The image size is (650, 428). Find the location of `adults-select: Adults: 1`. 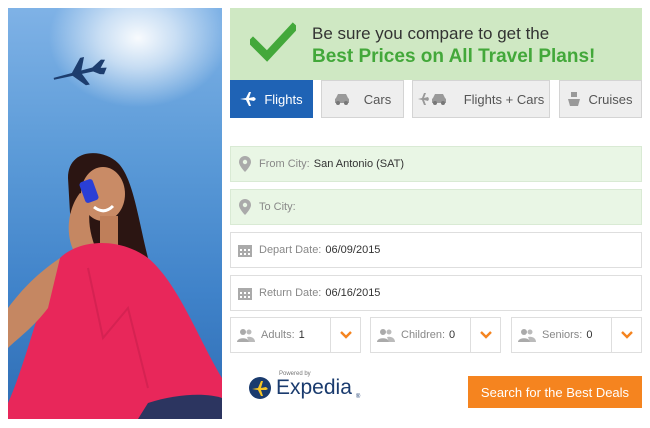

adults-select: Adults: 1 is located at coordinates (295, 335).